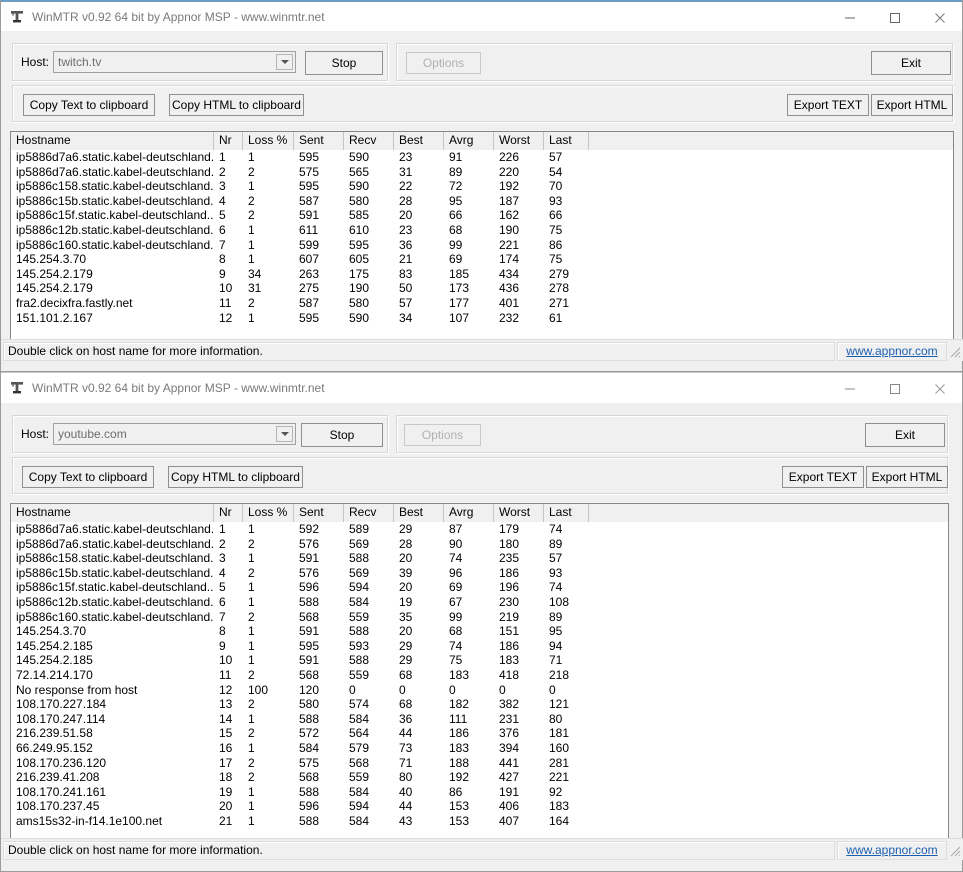  I want to click on cell-avrg: 183, so click(459, 674).